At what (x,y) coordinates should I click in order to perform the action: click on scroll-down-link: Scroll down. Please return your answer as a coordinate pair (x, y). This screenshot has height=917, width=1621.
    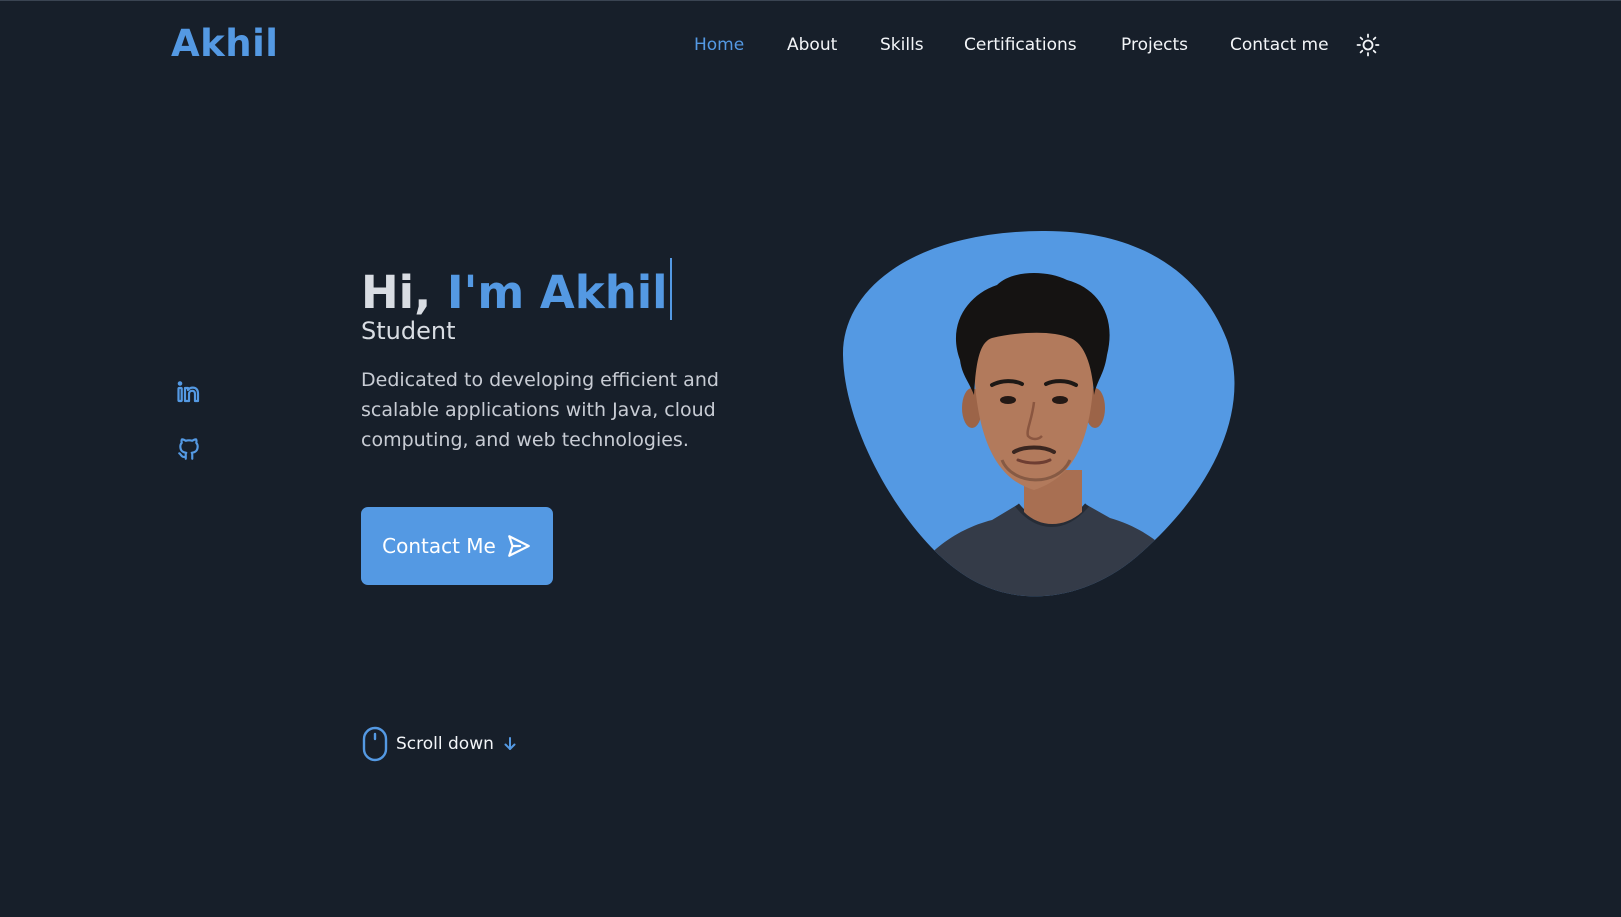
    Looking at the image, I should click on (440, 744).